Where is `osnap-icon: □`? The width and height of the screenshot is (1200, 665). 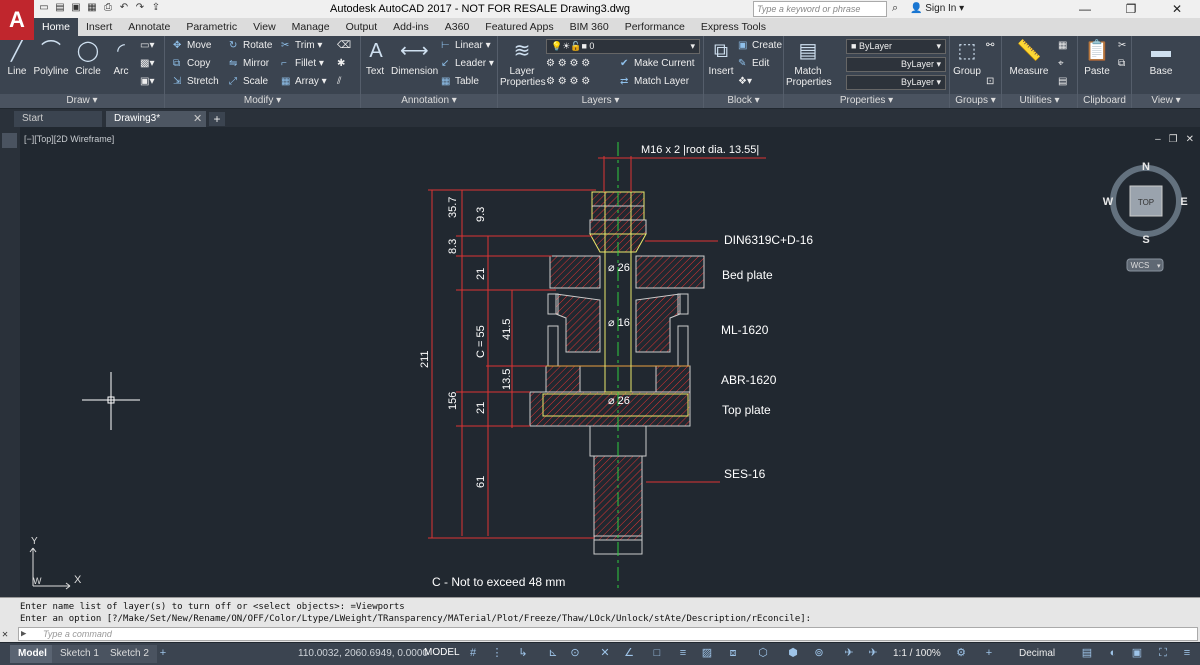
osnap-icon: □ is located at coordinates (657, 653).